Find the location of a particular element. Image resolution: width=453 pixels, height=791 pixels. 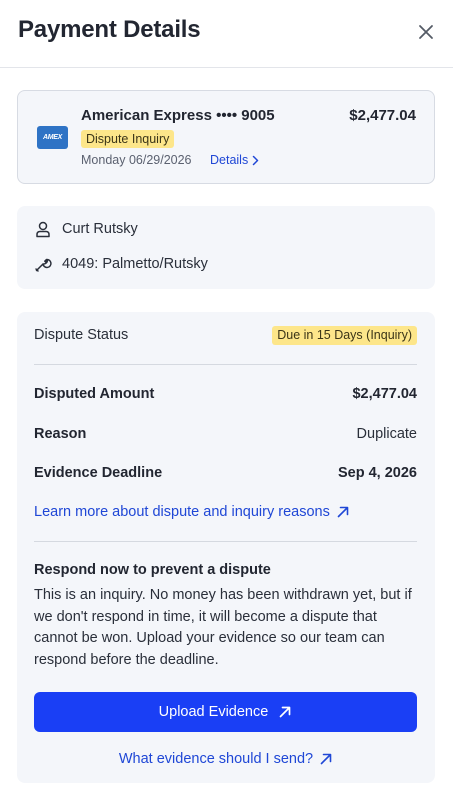

close-icon is located at coordinates (426, 32).